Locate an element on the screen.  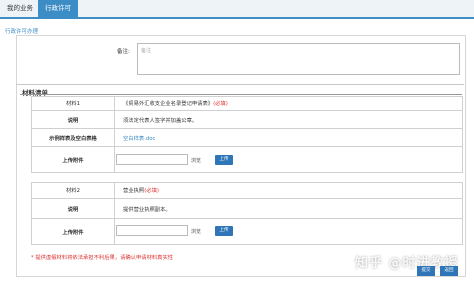
material1-browse-button: 浏览 is located at coordinates (196, 160).